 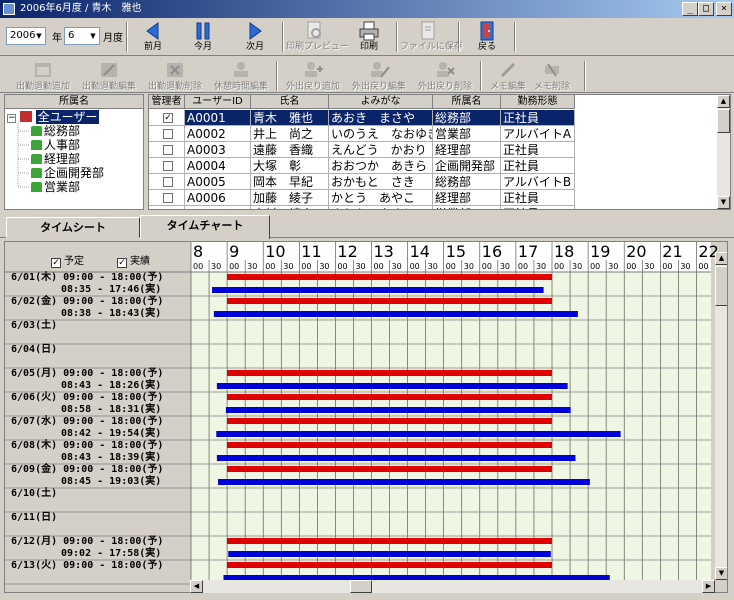 What do you see at coordinates (153, 37) in the screenshot?
I see `prev-month-button: 前月` at bounding box center [153, 37].